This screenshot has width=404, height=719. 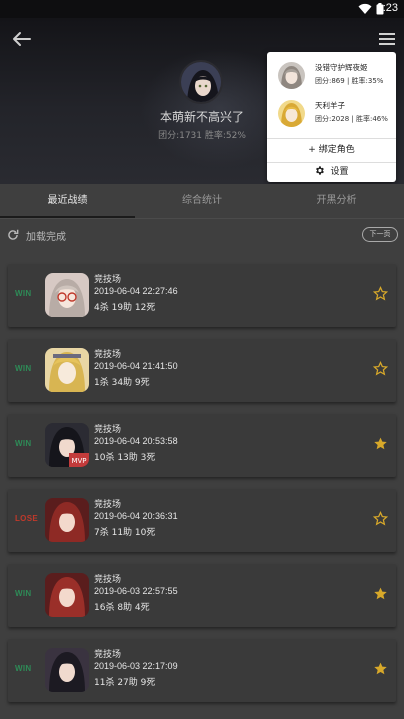 I want to click on status-bar: 9:23, so click(x=202, y=9).